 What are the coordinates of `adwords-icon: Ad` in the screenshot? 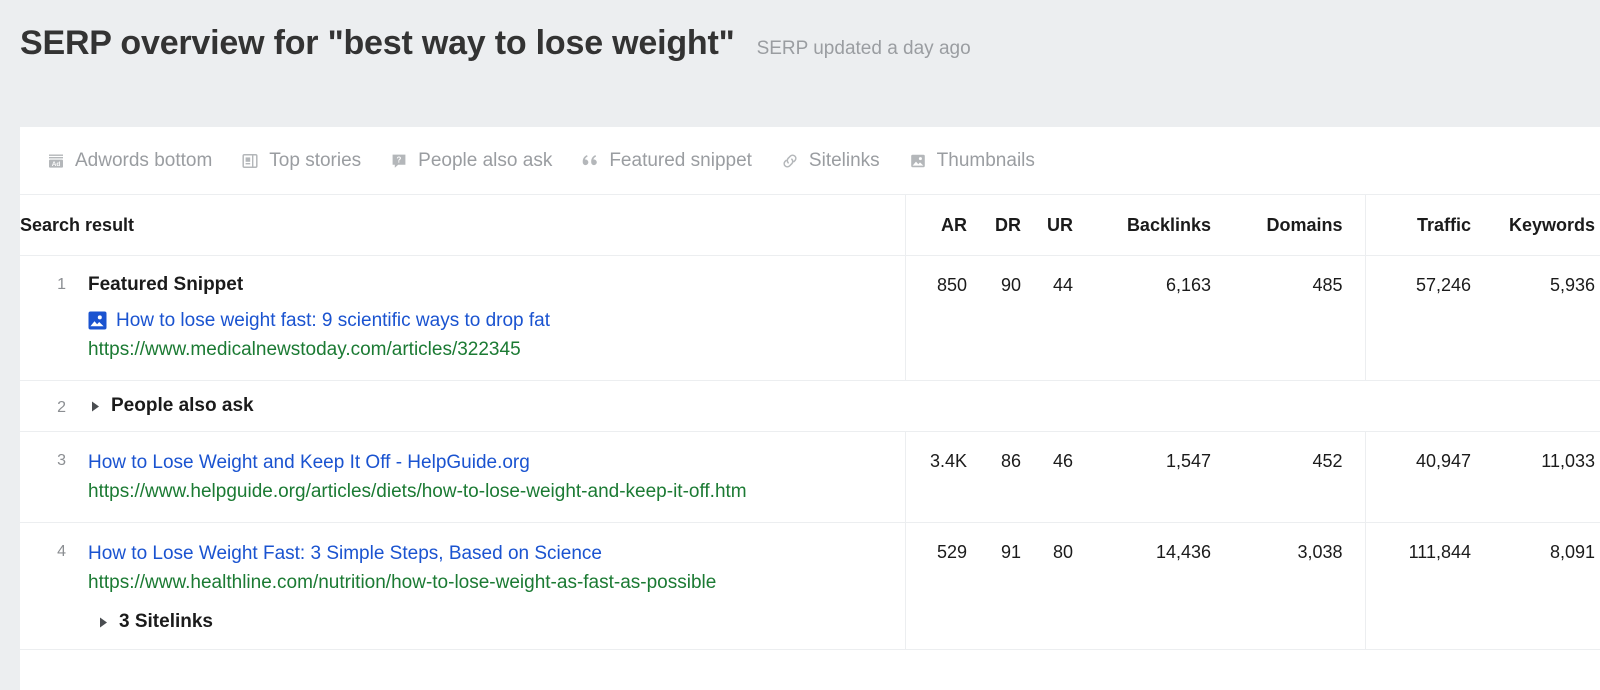 It's located at (56, 161).